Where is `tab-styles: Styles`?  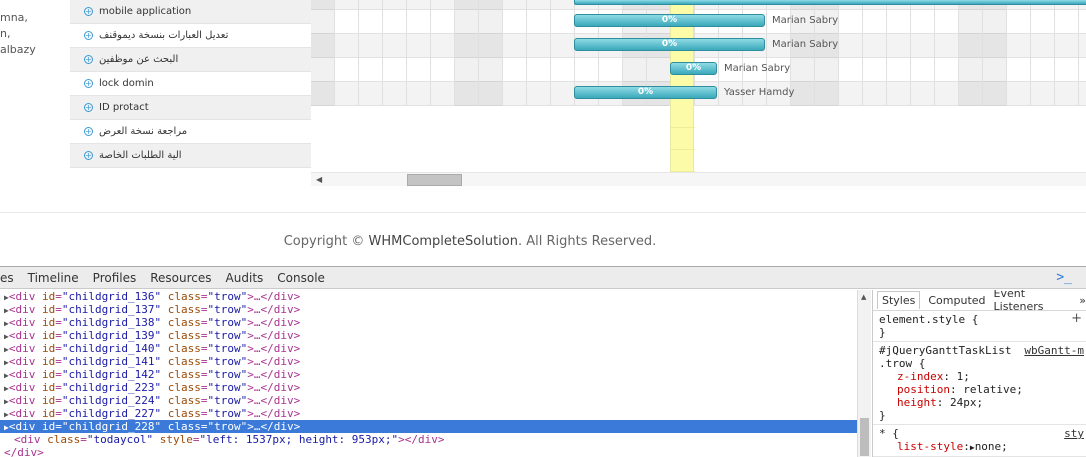
tab-styles: Styles is located at coordinates (899, 300).